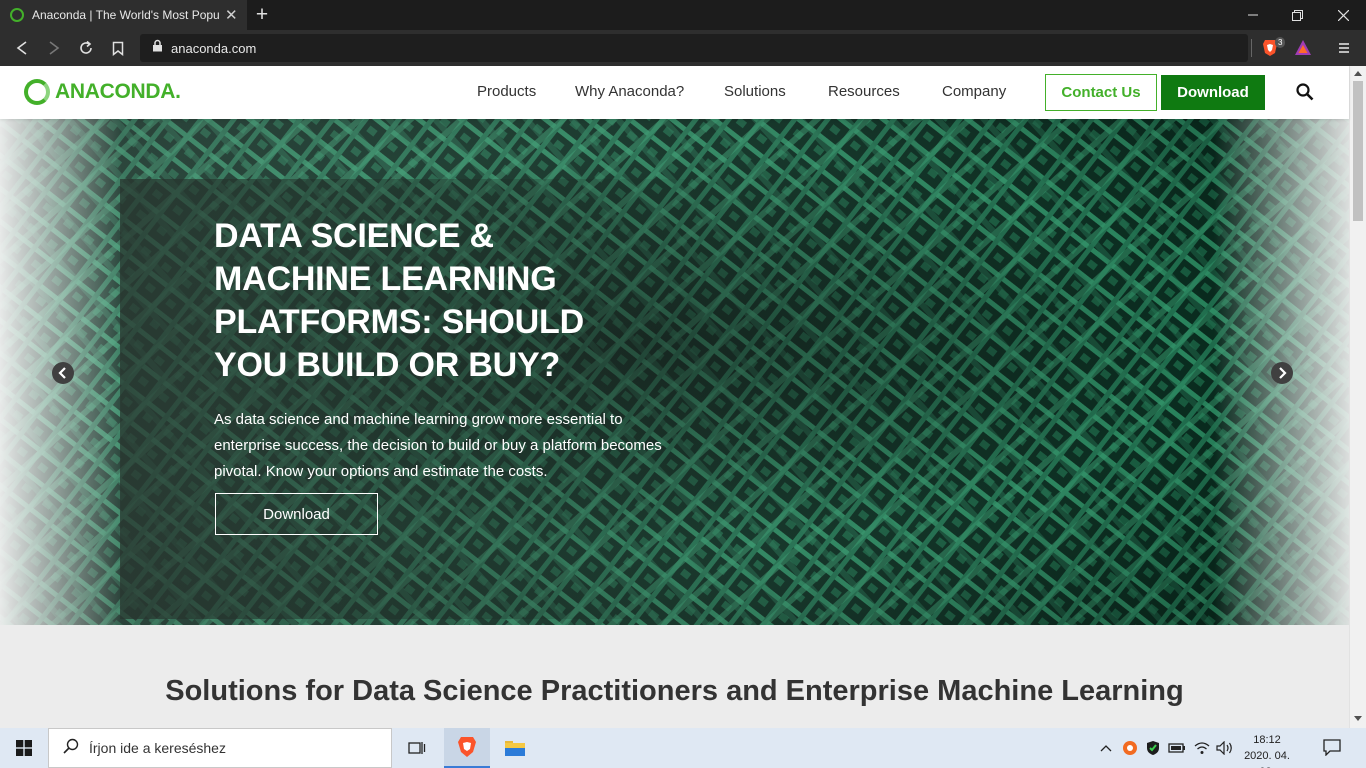  I want to click on nav-resources: Resources, so click(864, 91).